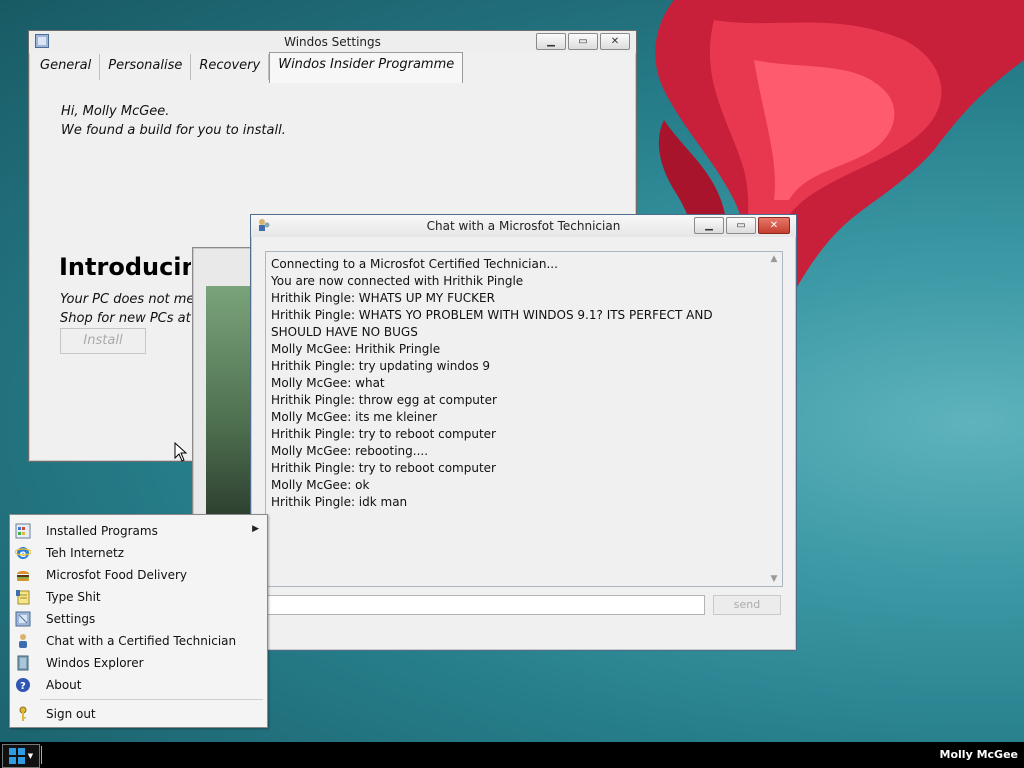 This screenshot has width=1024, height=768. Describe the element at coordinates (138, 597) in the screenshot. I see `menu-item-type-shit: Type Shit` at that location.